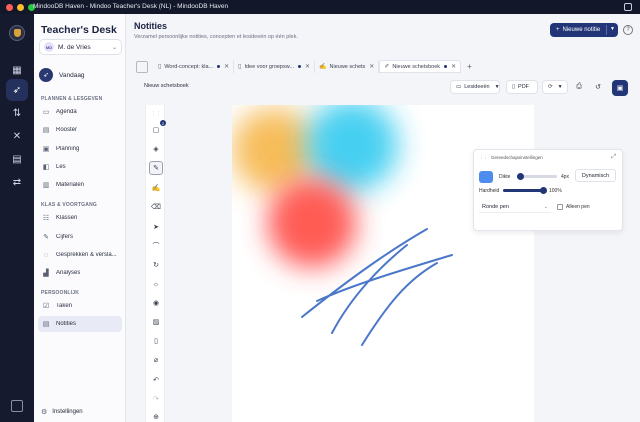 Image resolution: width=640 pixels, height=422 pixels. Describe the element at coordinates (46, 324) in the screenshot. I see `notes-icon: ▤` at that location.